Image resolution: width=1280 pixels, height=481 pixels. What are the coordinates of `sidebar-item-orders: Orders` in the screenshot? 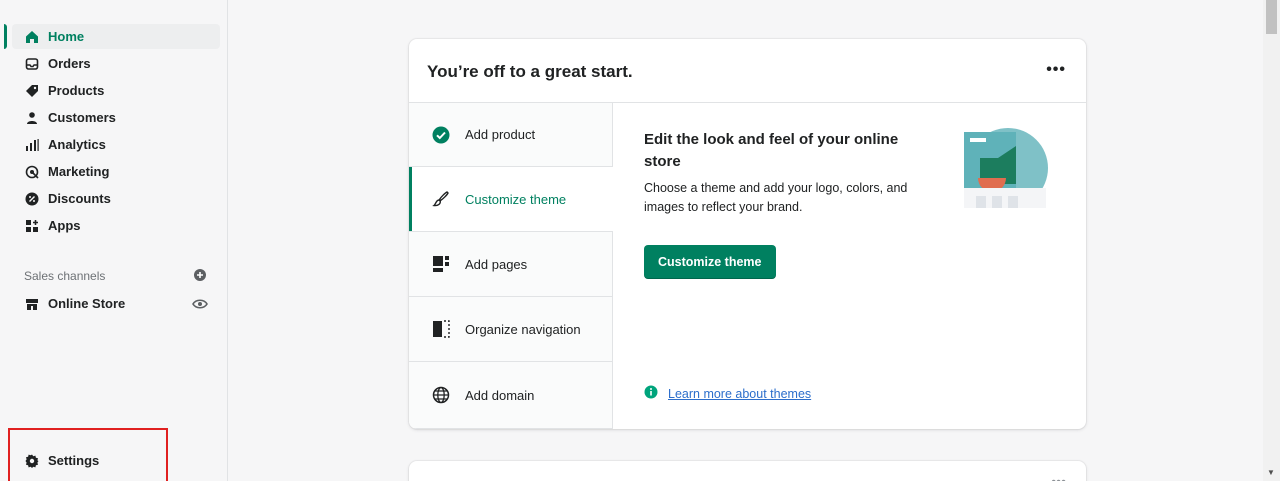 It's located at (116, 63).